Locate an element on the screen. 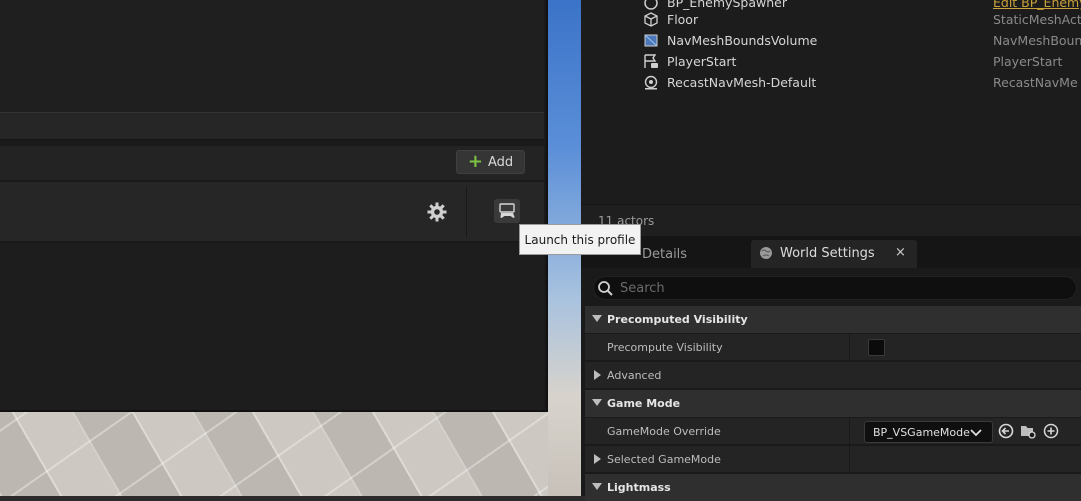  category-label: Lightmass is located at coordinates (639, 487).